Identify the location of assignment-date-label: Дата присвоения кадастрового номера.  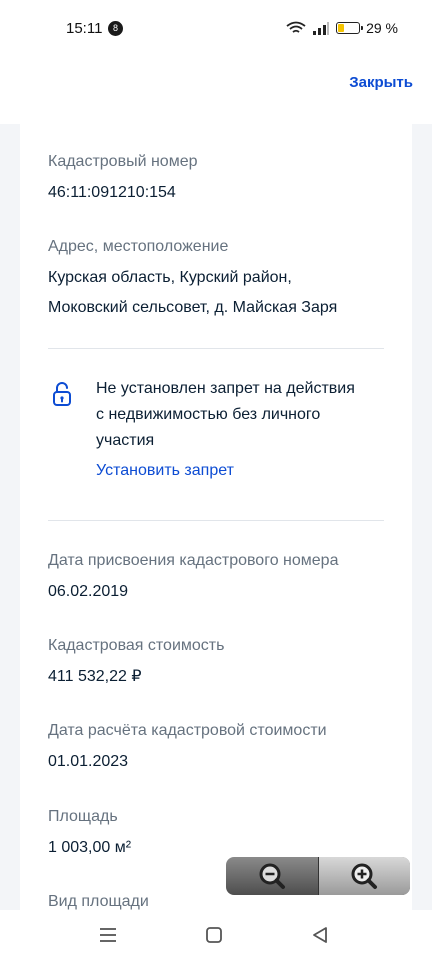
(193, 560).